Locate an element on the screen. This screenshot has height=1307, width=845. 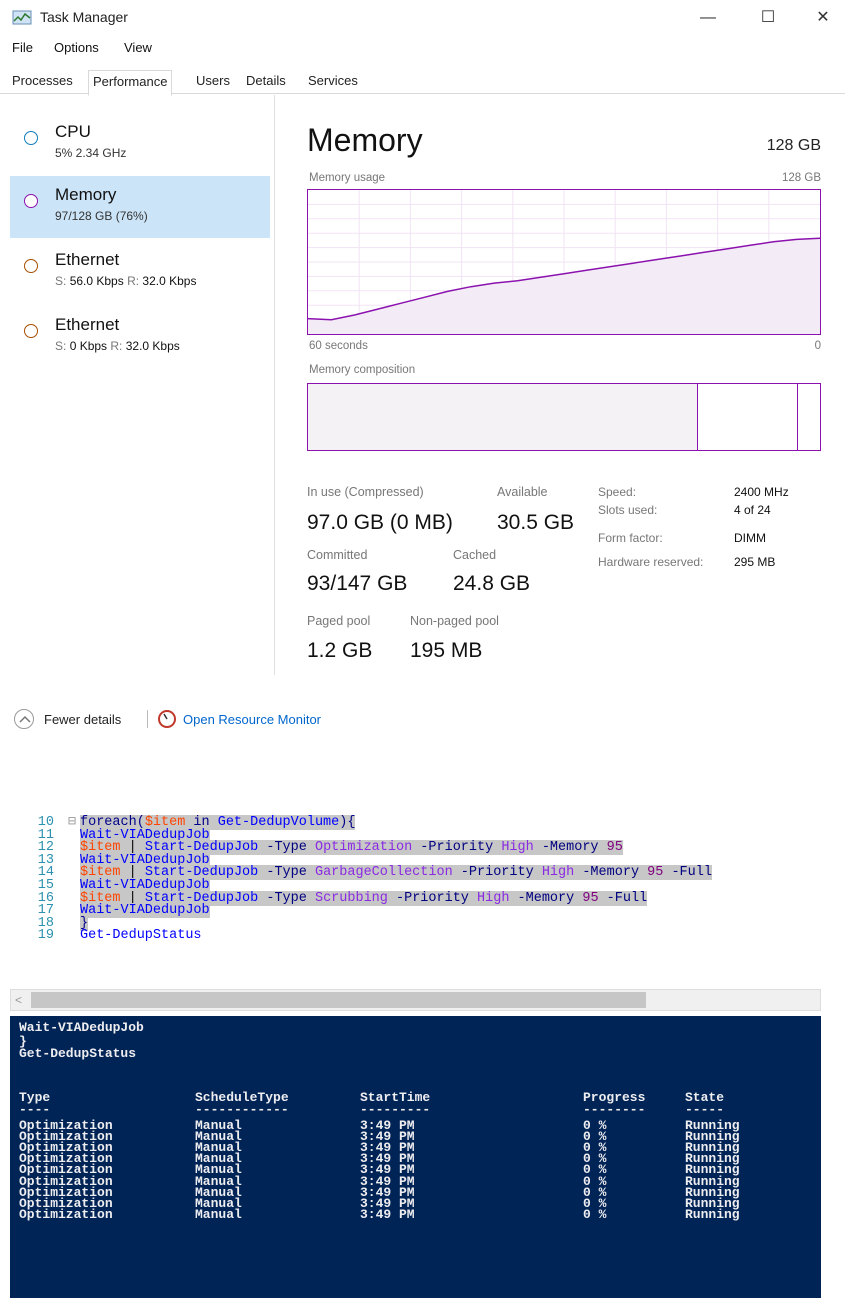
menu-options: Options is located at coordinates (76, 47).